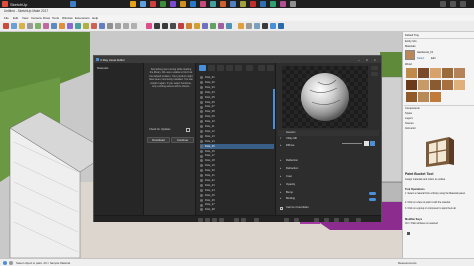  What do you see at coordinates (110, 26) in the screenshot?
I see `orbit-tool-icon` at bounding box center [110, 26].